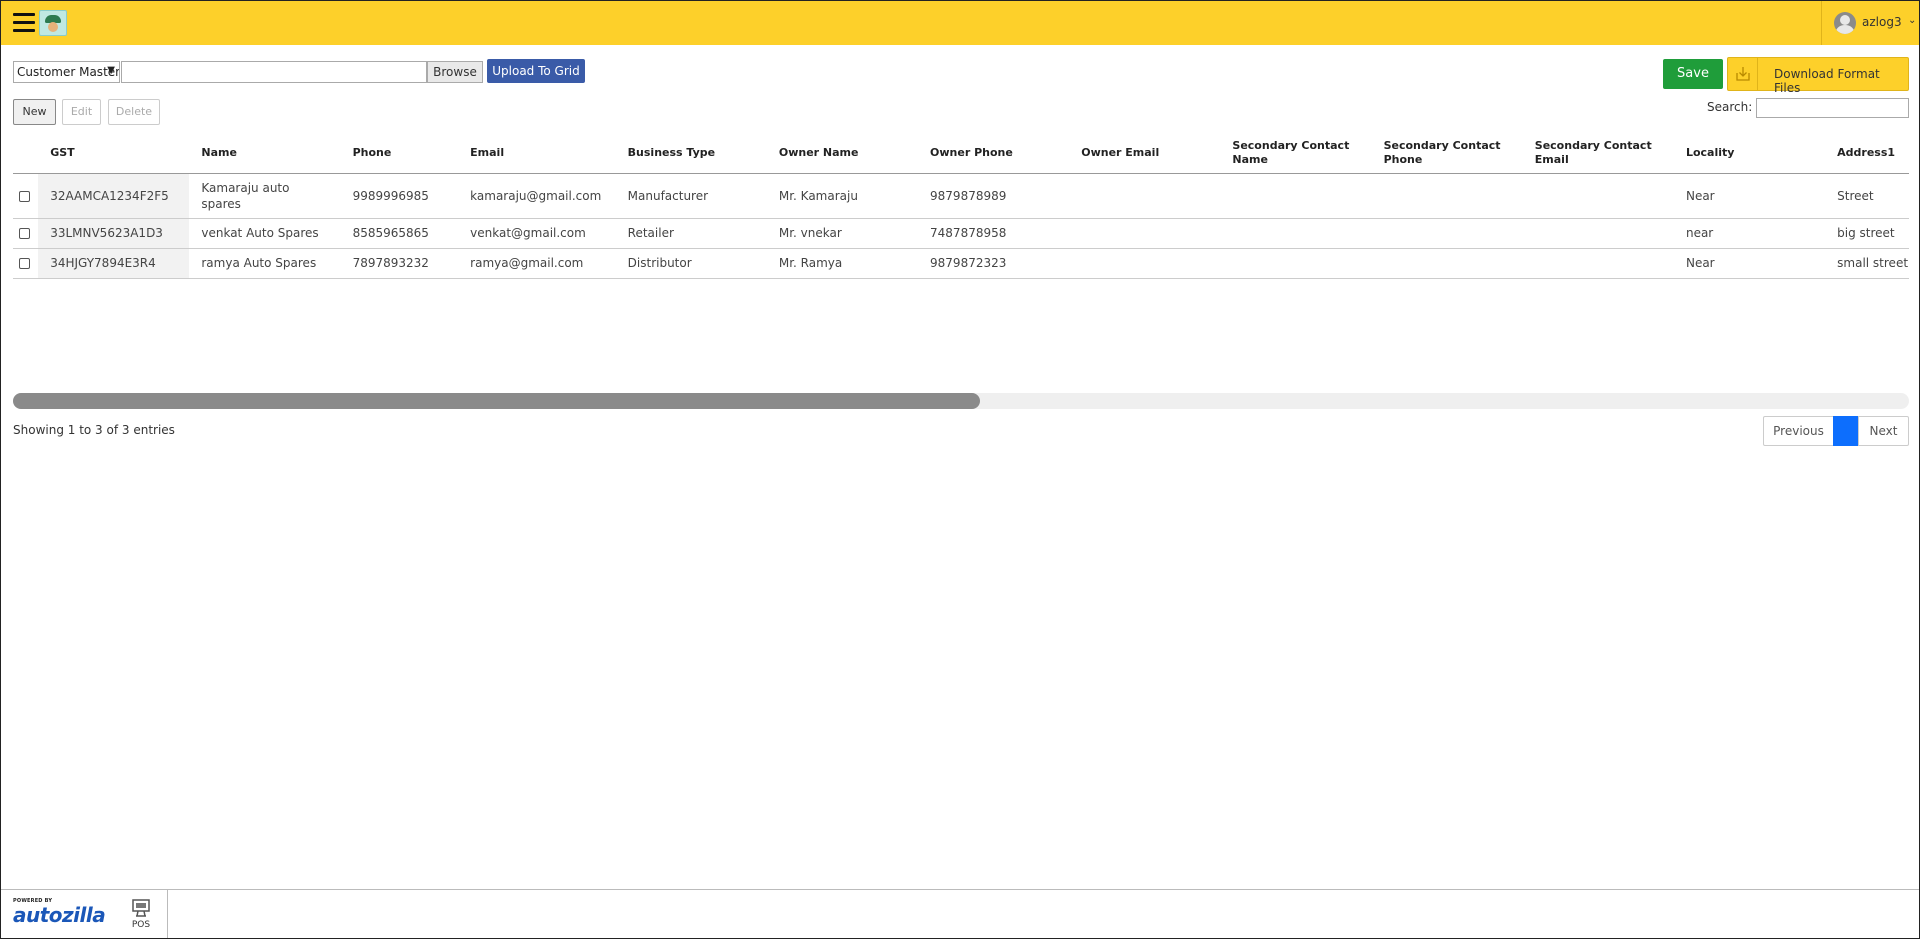 This screenshot has width=1920, height=939. Describe the element at coordinates (691, 153) in the screenshot. I see `column-header-business-type: Business Type` at that location.